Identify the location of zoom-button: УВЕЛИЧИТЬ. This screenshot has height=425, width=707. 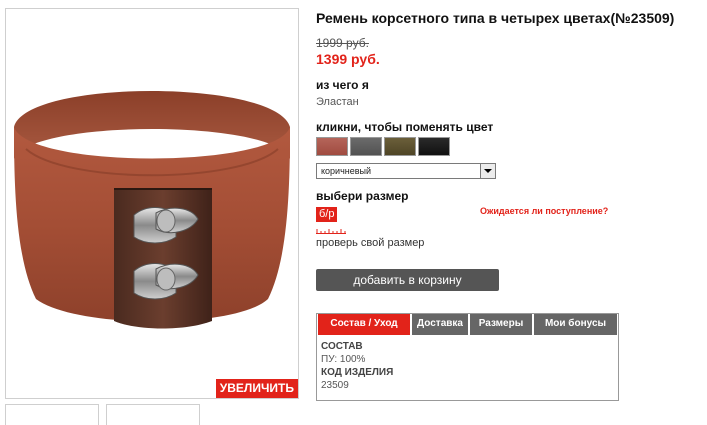
(256, 388).